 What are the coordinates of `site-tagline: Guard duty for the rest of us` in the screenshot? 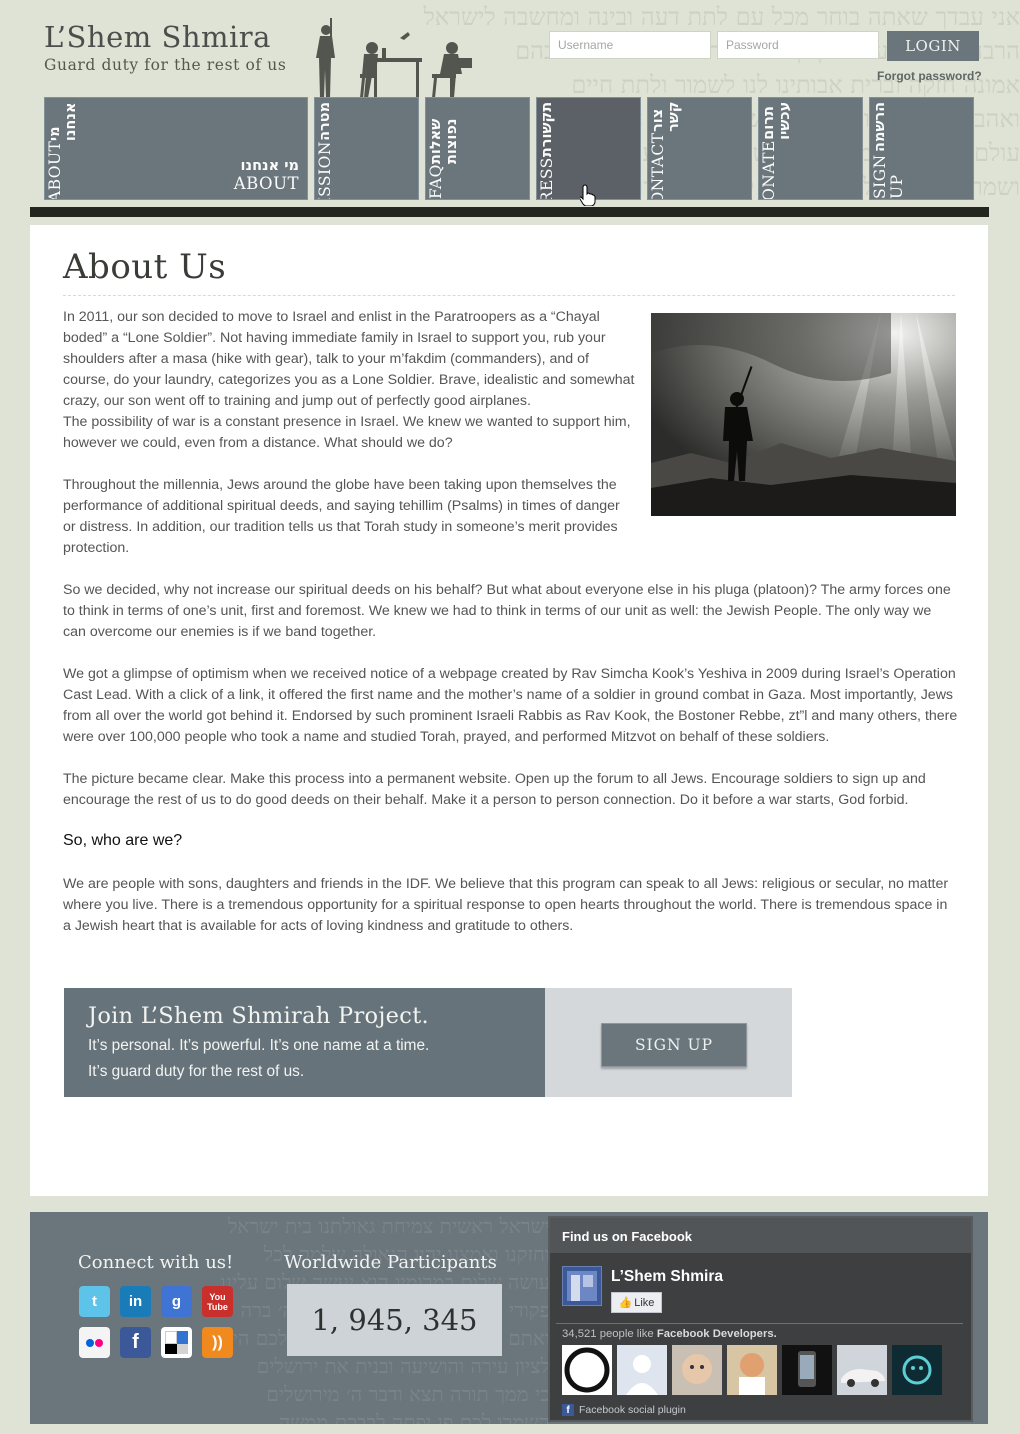 It's located at (165, 65).